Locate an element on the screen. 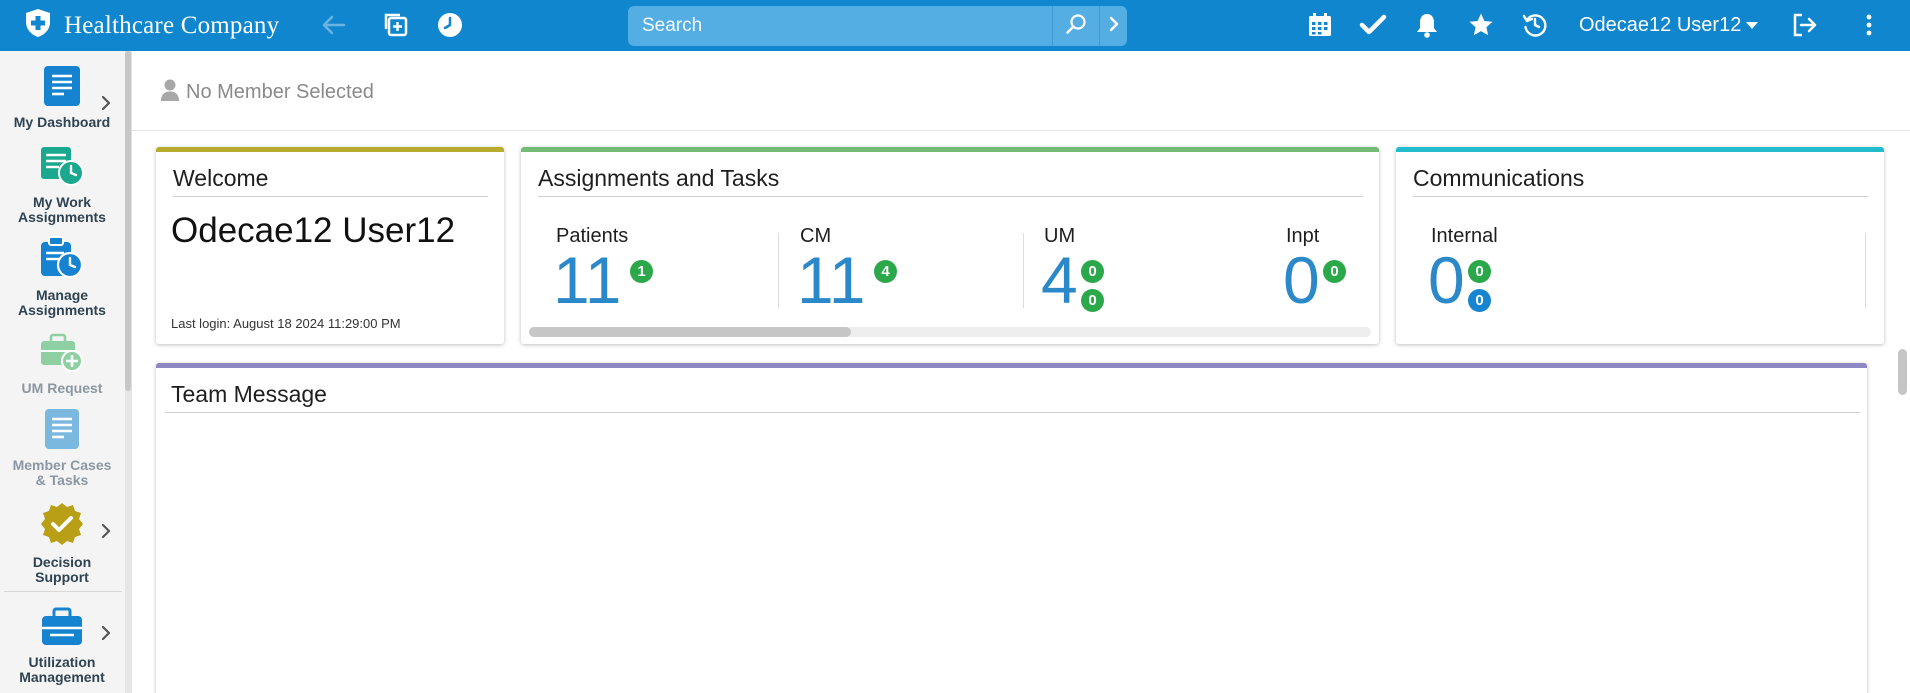 Image resolution: width=1910 pixels, height=693 pixels. back-arrow-icon is located at coordinates (333, 25).